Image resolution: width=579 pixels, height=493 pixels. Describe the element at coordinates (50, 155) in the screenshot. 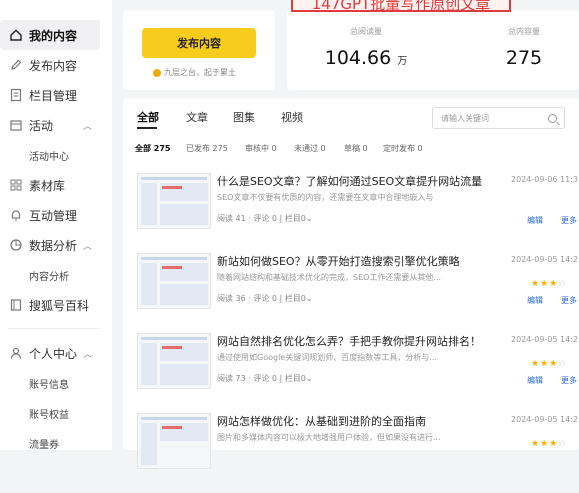

I see `sidebar-item-activity-center: 活动中心` at that location.